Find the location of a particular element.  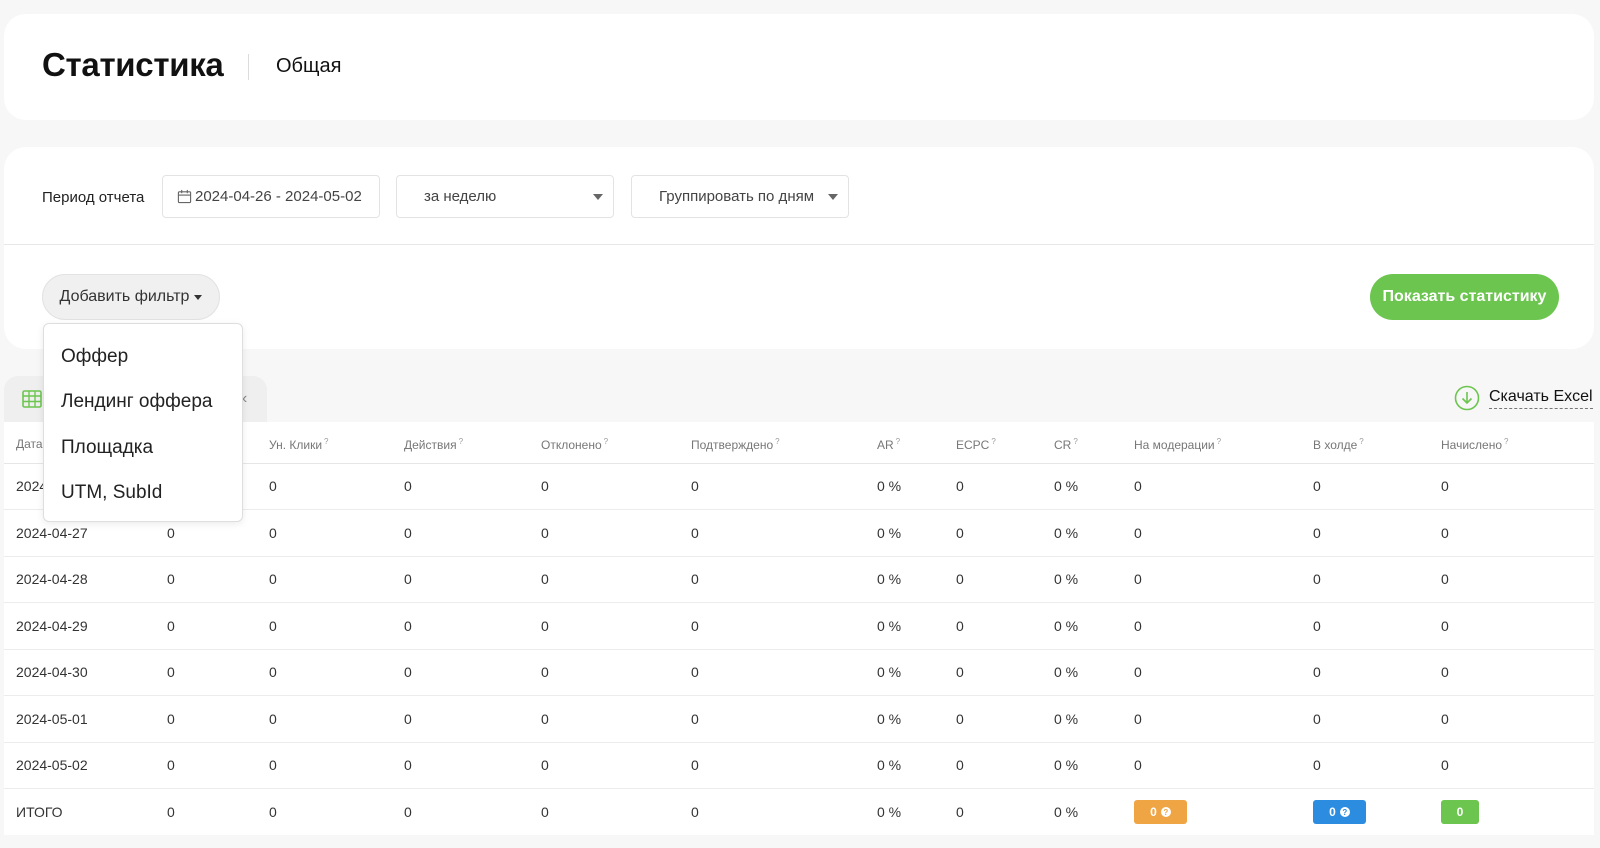

calendar-icon is located at coordinates (184, 196).